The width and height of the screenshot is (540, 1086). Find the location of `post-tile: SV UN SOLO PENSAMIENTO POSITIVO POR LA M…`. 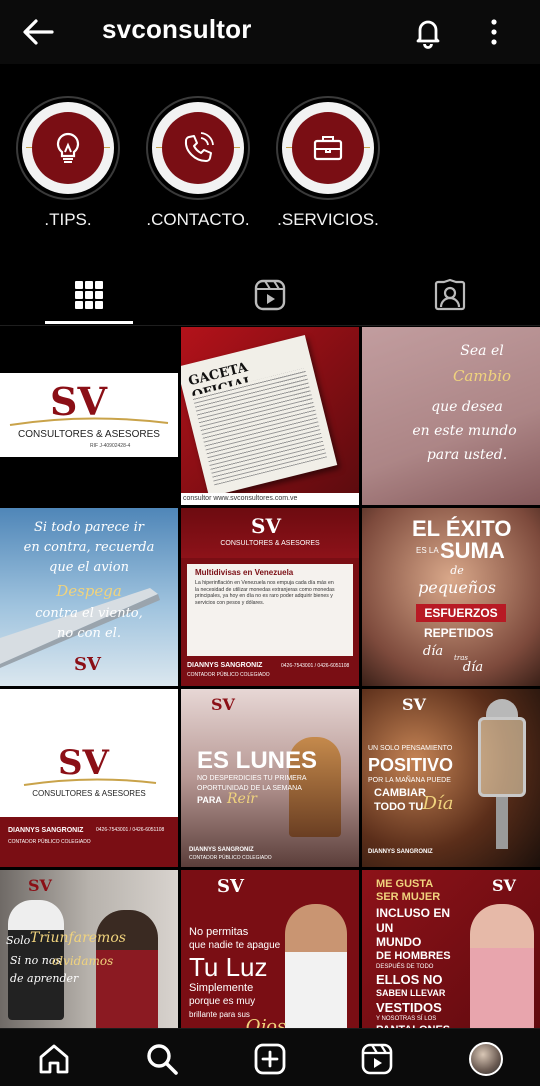

post-tile: SV UN SOLO PENSAMIENTO POSITIVO POR LA M… is located at coordinates (451, 778).